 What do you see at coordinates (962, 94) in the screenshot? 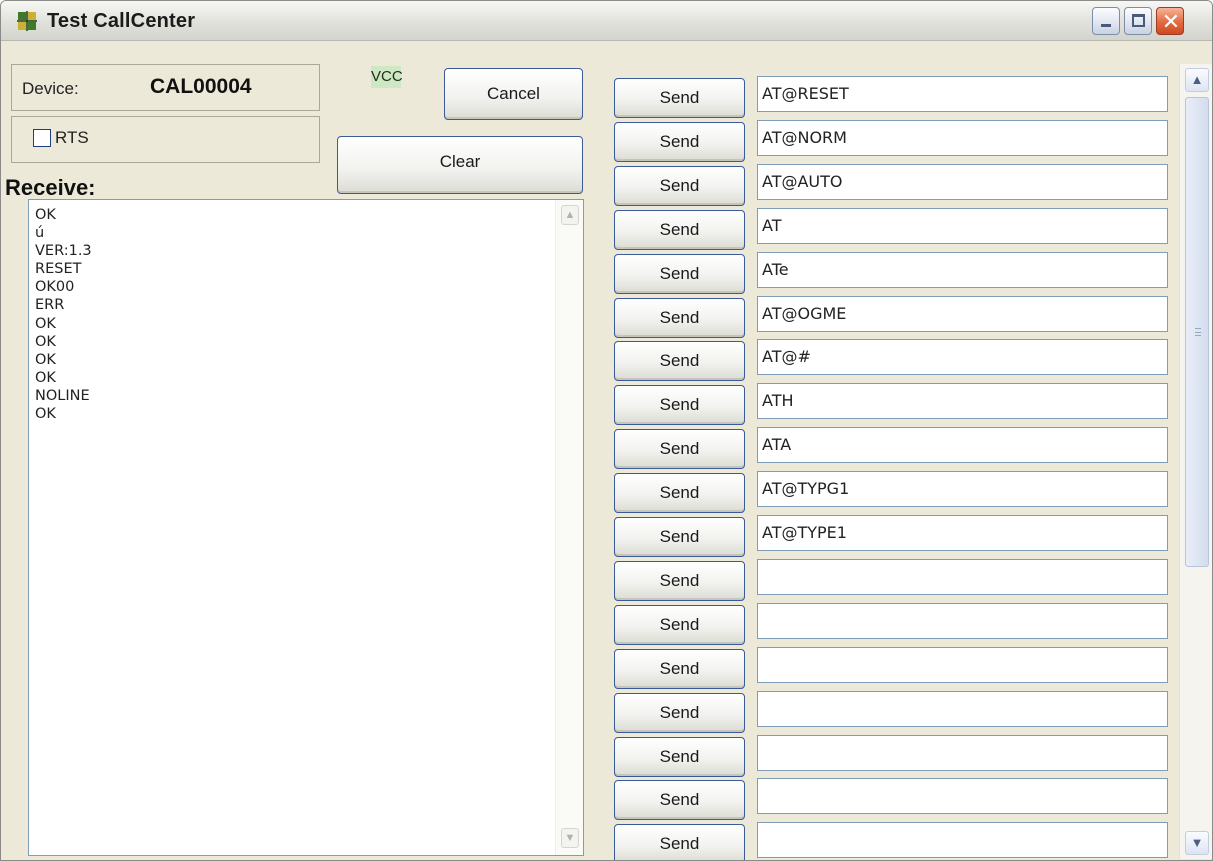
I see `command-field: AT@RESET` at bounding box center [962, 94].